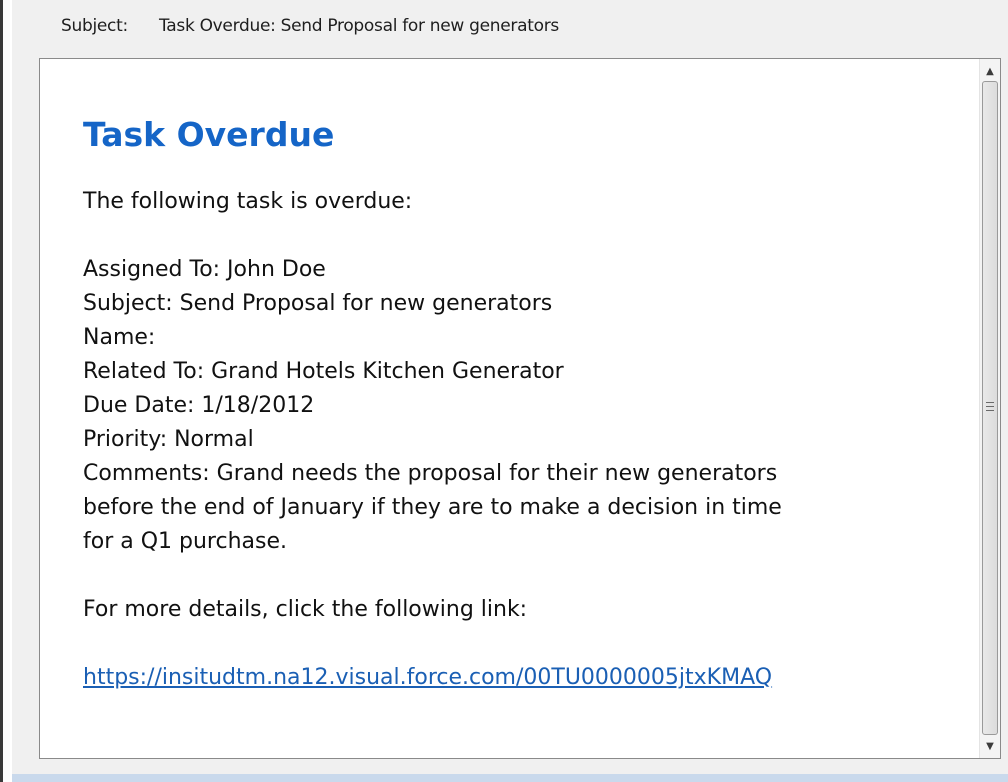 This screenshot has width=1008, height=782. I want to click on assigned-to-line: Assigned To: John Doe, so click(204, 269).